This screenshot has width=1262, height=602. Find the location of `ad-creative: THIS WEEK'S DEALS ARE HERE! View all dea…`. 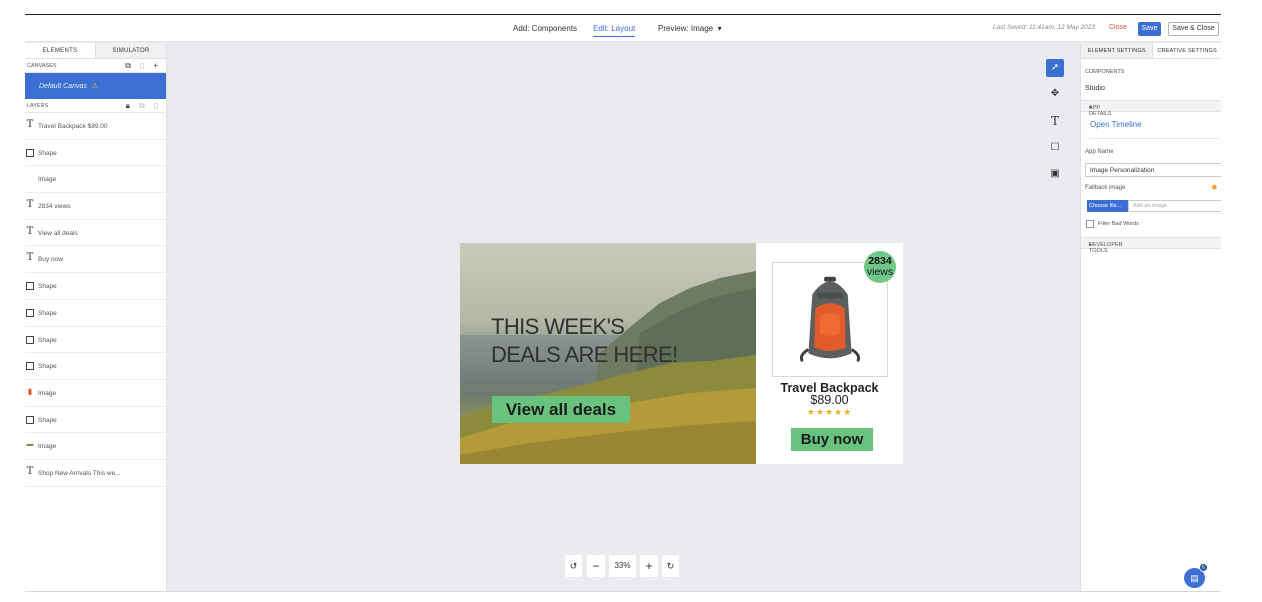

ad-creative: THIS WEEK'S DEALS ARE HERE! View all dea… is located at coordinates (681, 353).